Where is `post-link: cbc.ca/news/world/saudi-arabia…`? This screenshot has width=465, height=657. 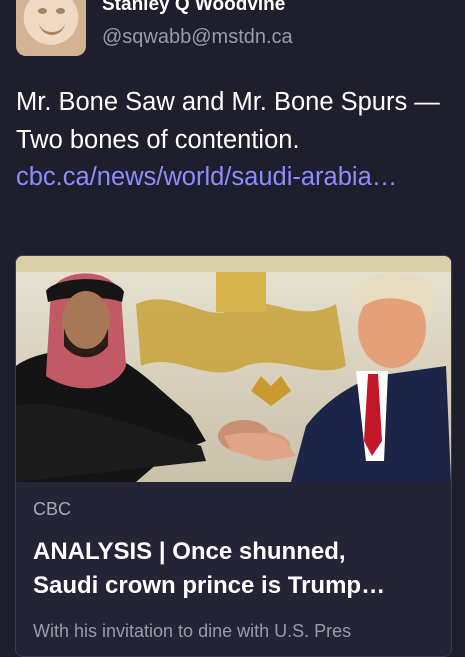
post-link: cbc.ca/news/world/saudi-arabia… is located at coordinates (206, 177).